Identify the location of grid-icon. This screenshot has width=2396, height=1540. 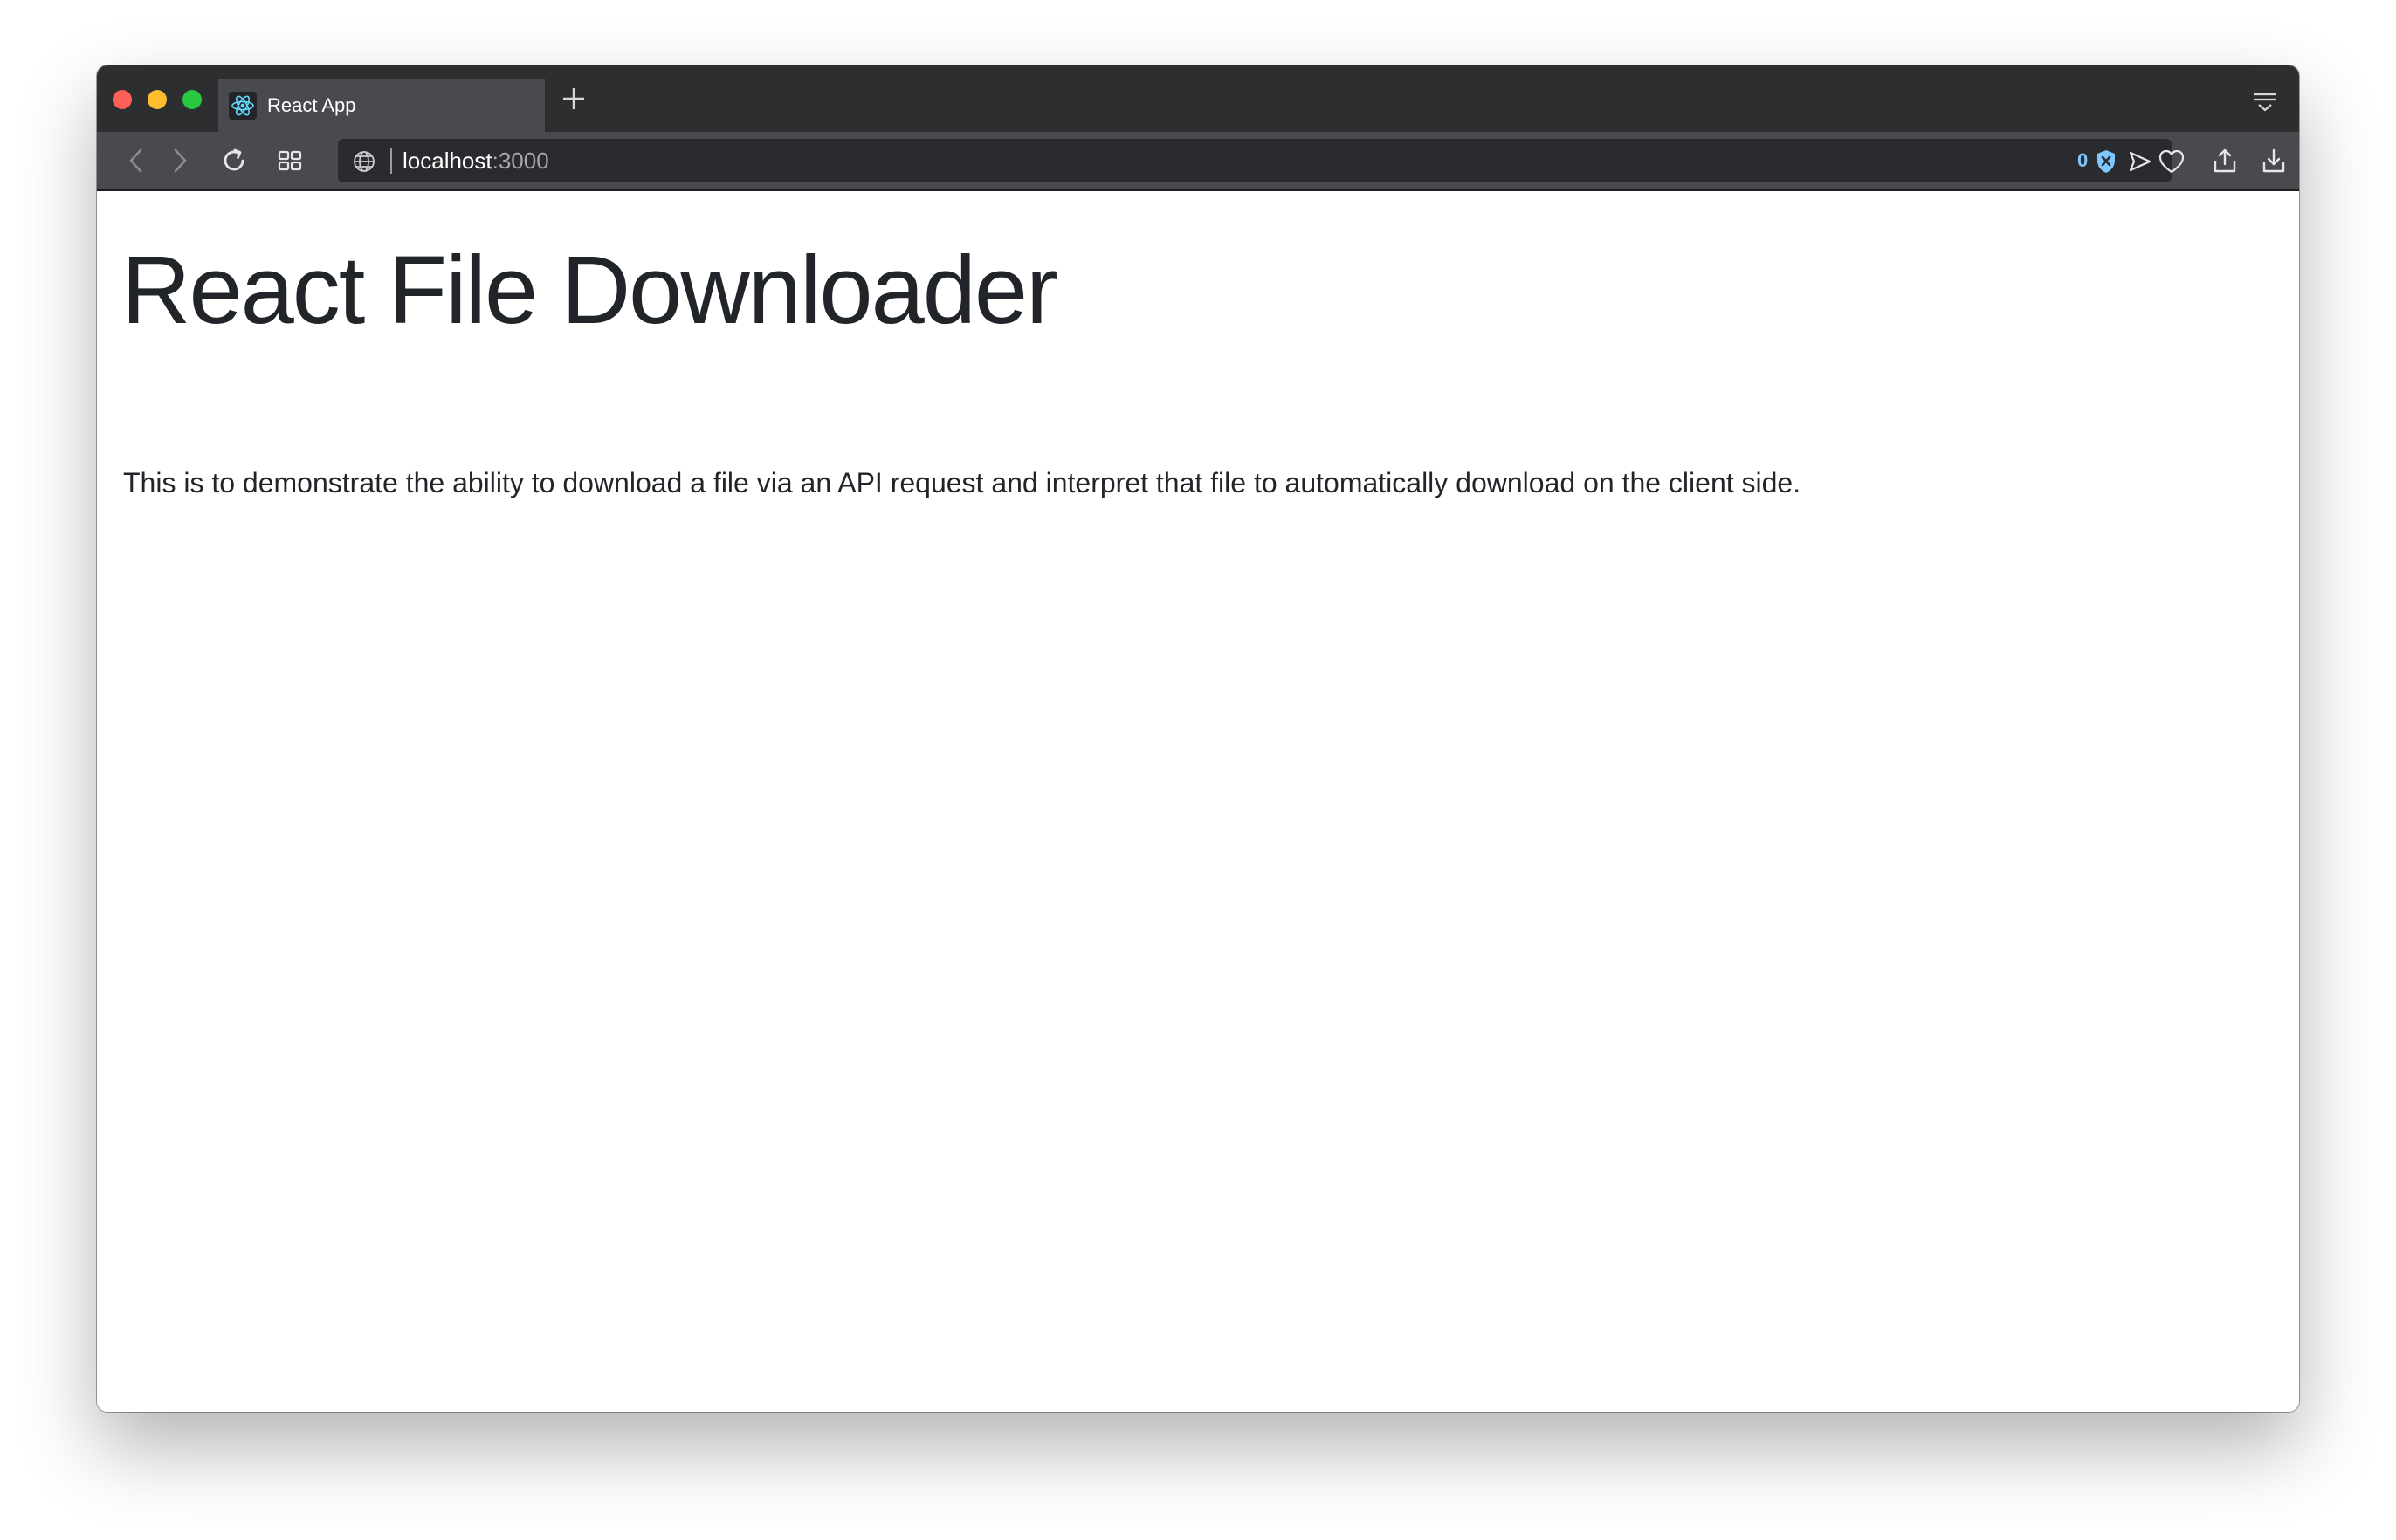
(290, 160).